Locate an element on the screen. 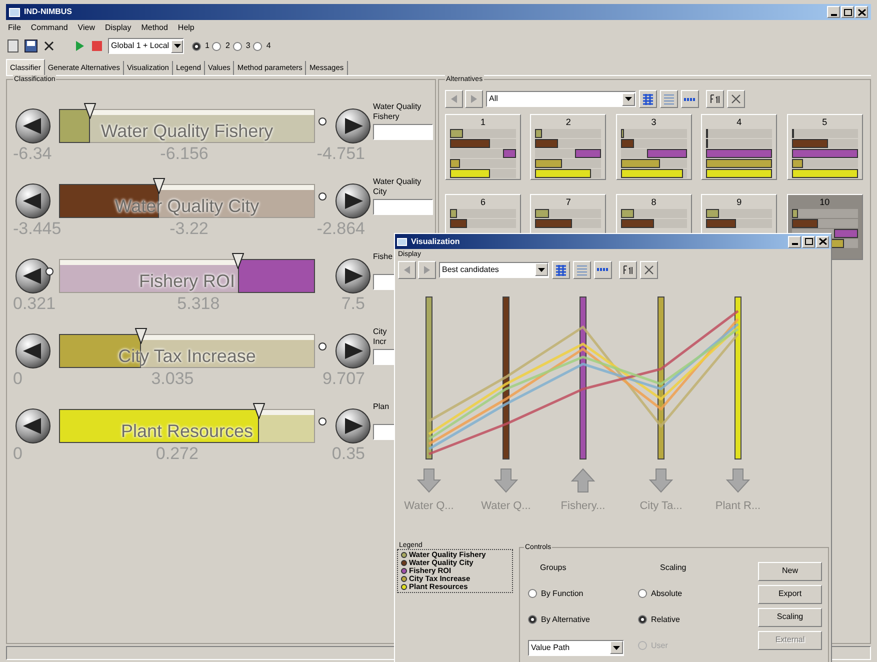 This screenshot has height=662, width=877. radio-option: 1 is located at coordinates (201, 46).